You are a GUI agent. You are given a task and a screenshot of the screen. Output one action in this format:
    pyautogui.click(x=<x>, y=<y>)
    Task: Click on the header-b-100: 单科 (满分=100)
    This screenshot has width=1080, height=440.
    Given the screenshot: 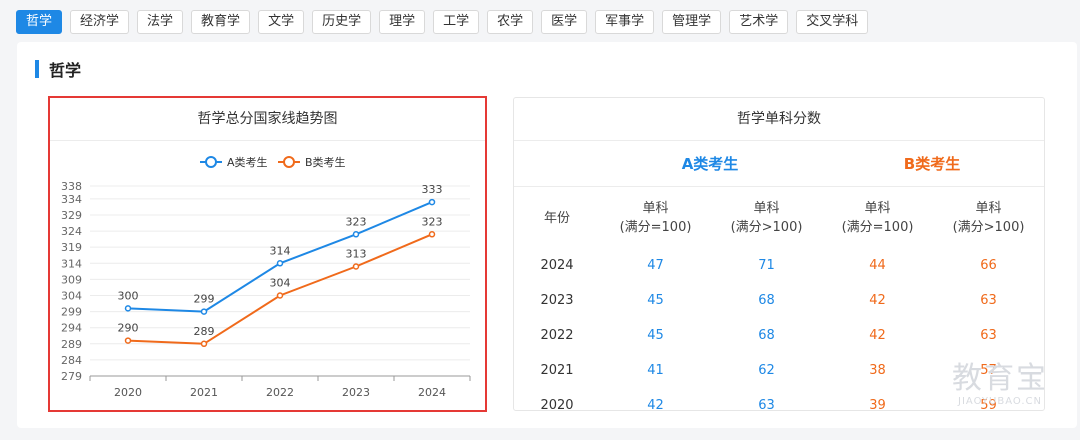 What is the action you would take?
    pyautogui.click(x=877, y=218)
    